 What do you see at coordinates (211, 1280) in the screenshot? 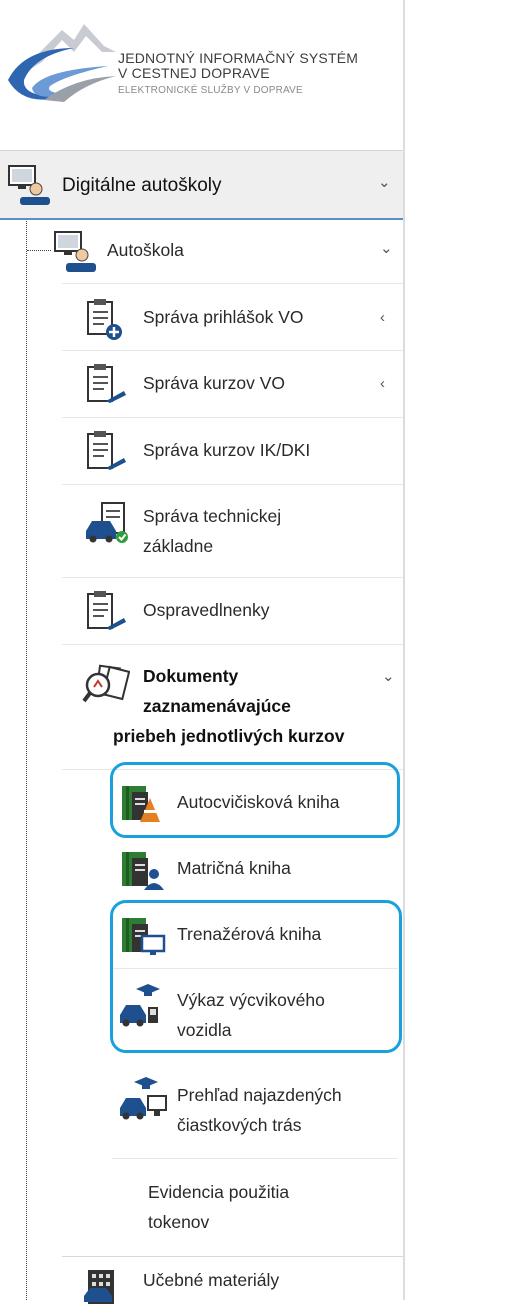
I see `menu-label: Učebné materiály` at bounding box center [211, 1280].